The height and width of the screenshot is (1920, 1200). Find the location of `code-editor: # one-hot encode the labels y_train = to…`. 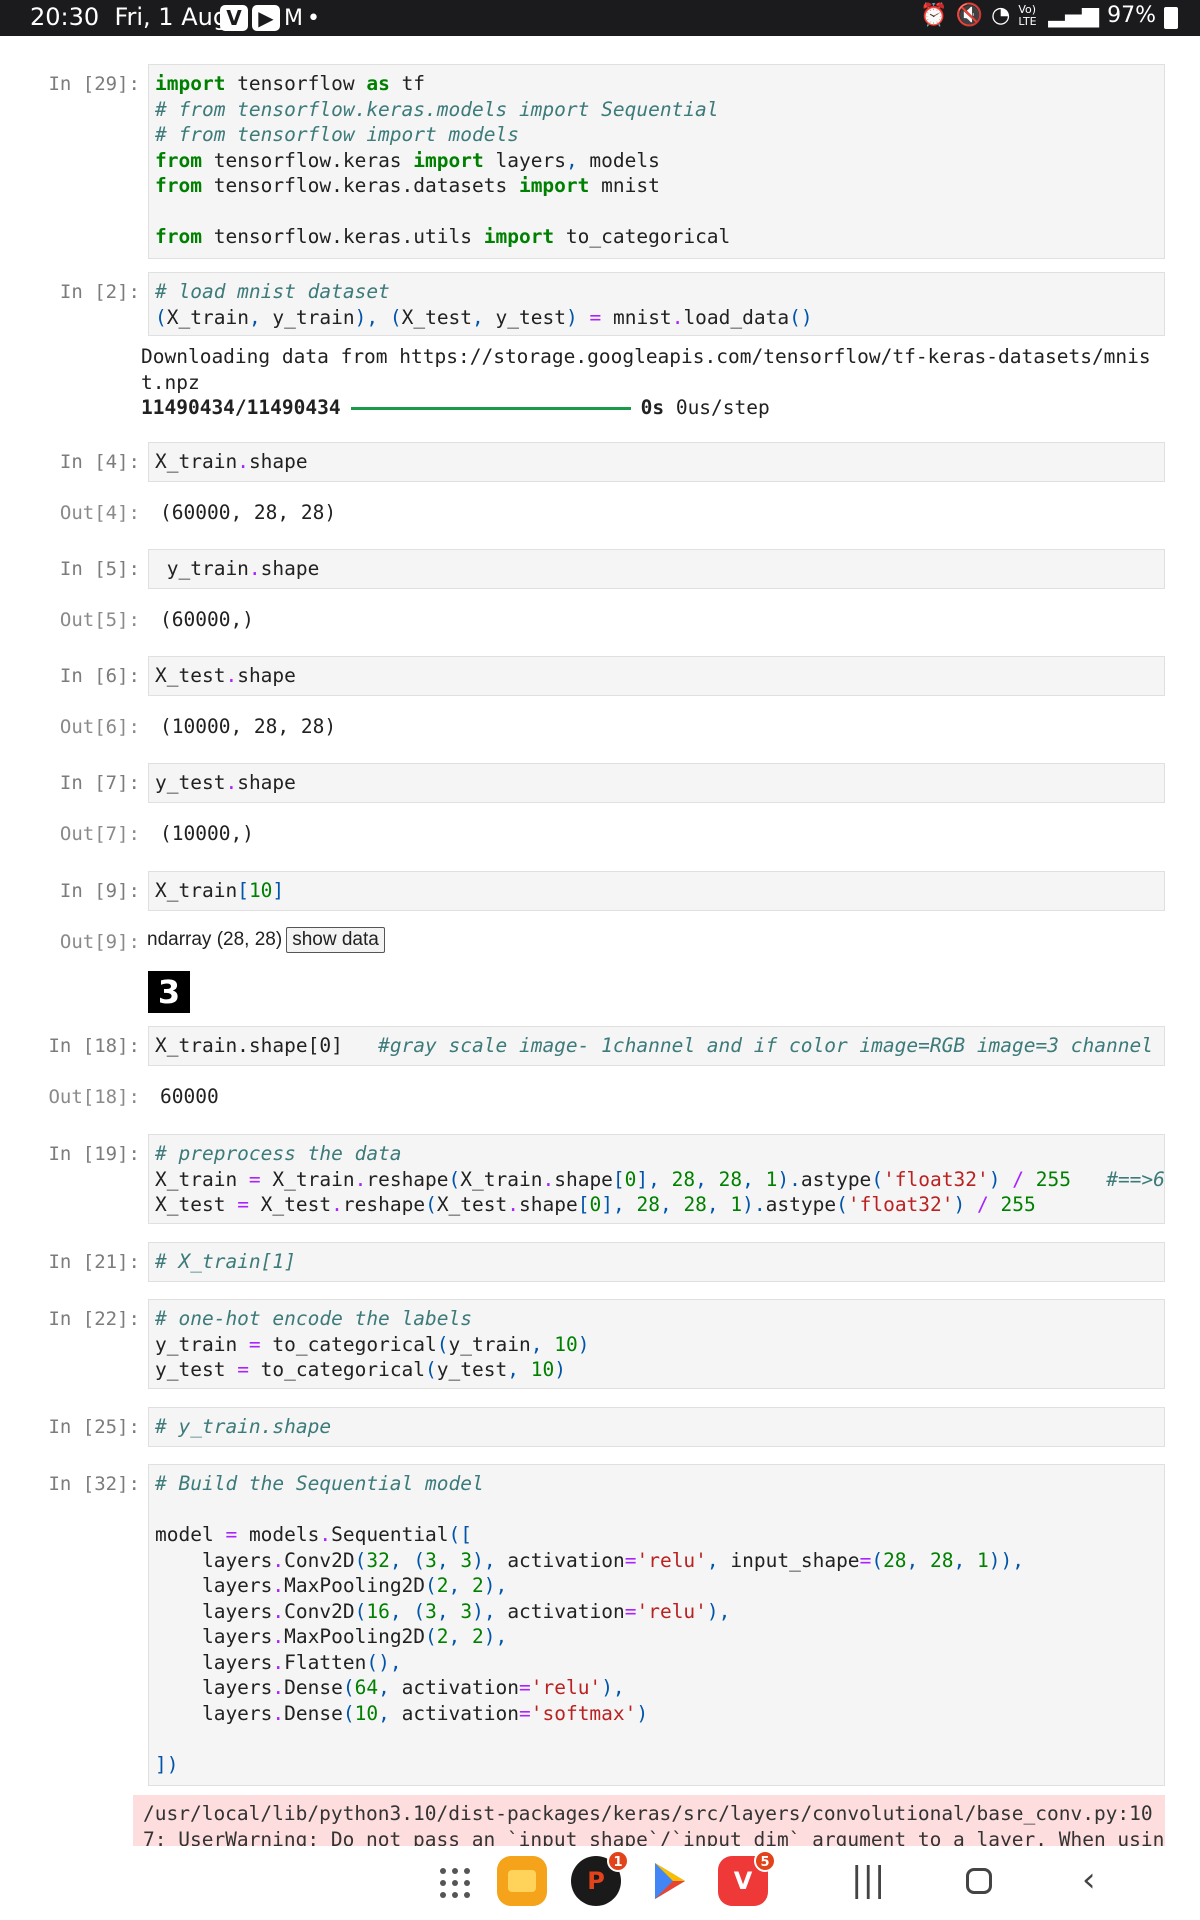

code-editor: # one-hot encode the labels y_train = to… is located at coordinates (656, 1344).